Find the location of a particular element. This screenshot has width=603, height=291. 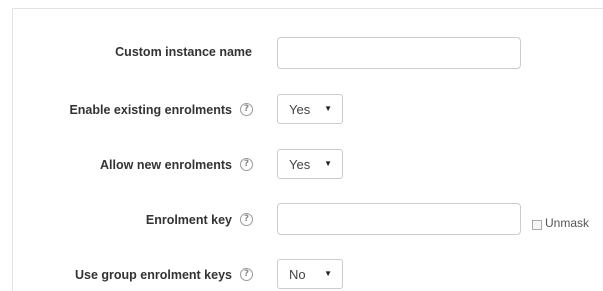

custom-instance-name-label: Custom instance name is located at coordinates (183, 52).